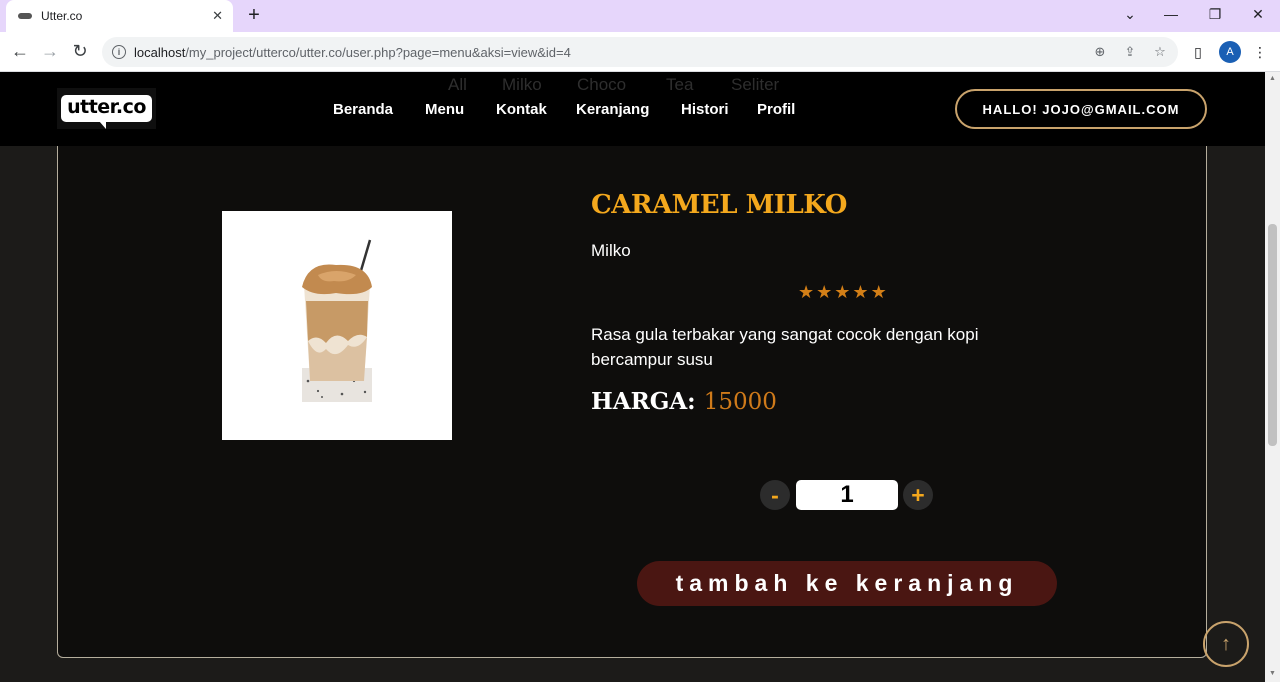 Image resolution: width=1280 pixels, height=682 pixels. What do you see at coordinates (25, 16) in the screenshot?
I see `site-favicon-icon` at bounding box center [25, 16].